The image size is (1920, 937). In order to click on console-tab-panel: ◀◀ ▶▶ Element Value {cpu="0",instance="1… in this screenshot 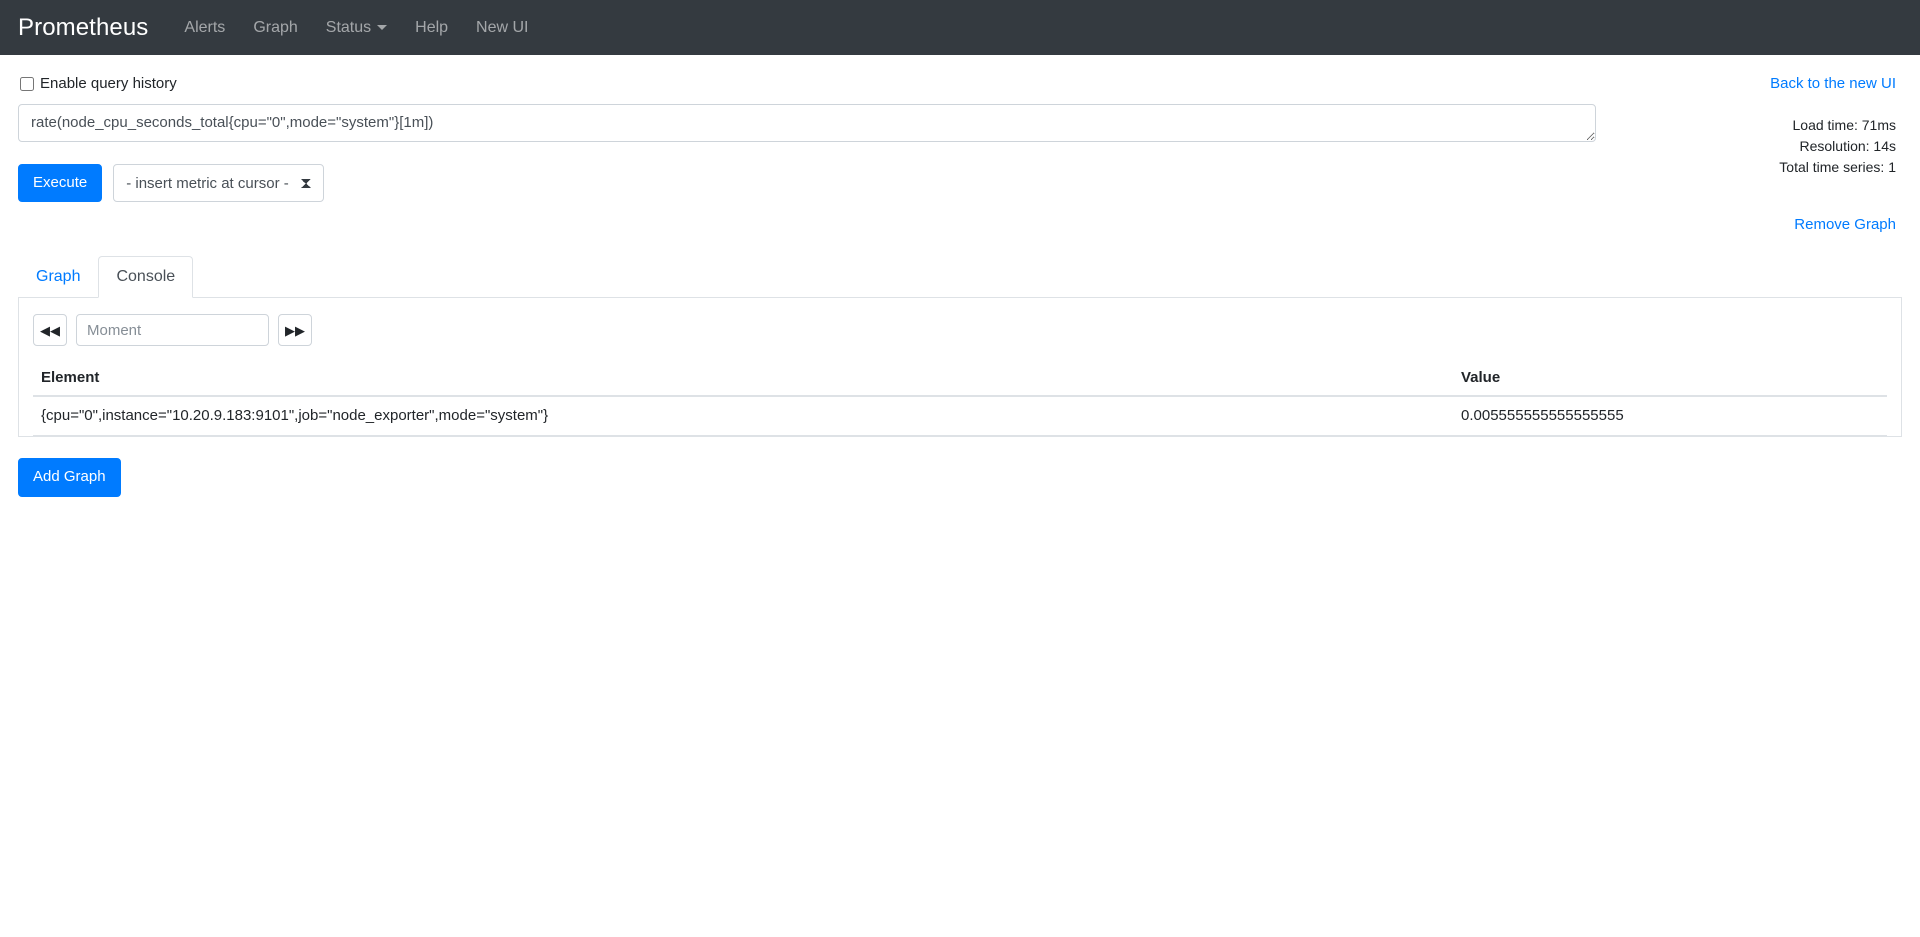, I will do `click(960, 368)`.